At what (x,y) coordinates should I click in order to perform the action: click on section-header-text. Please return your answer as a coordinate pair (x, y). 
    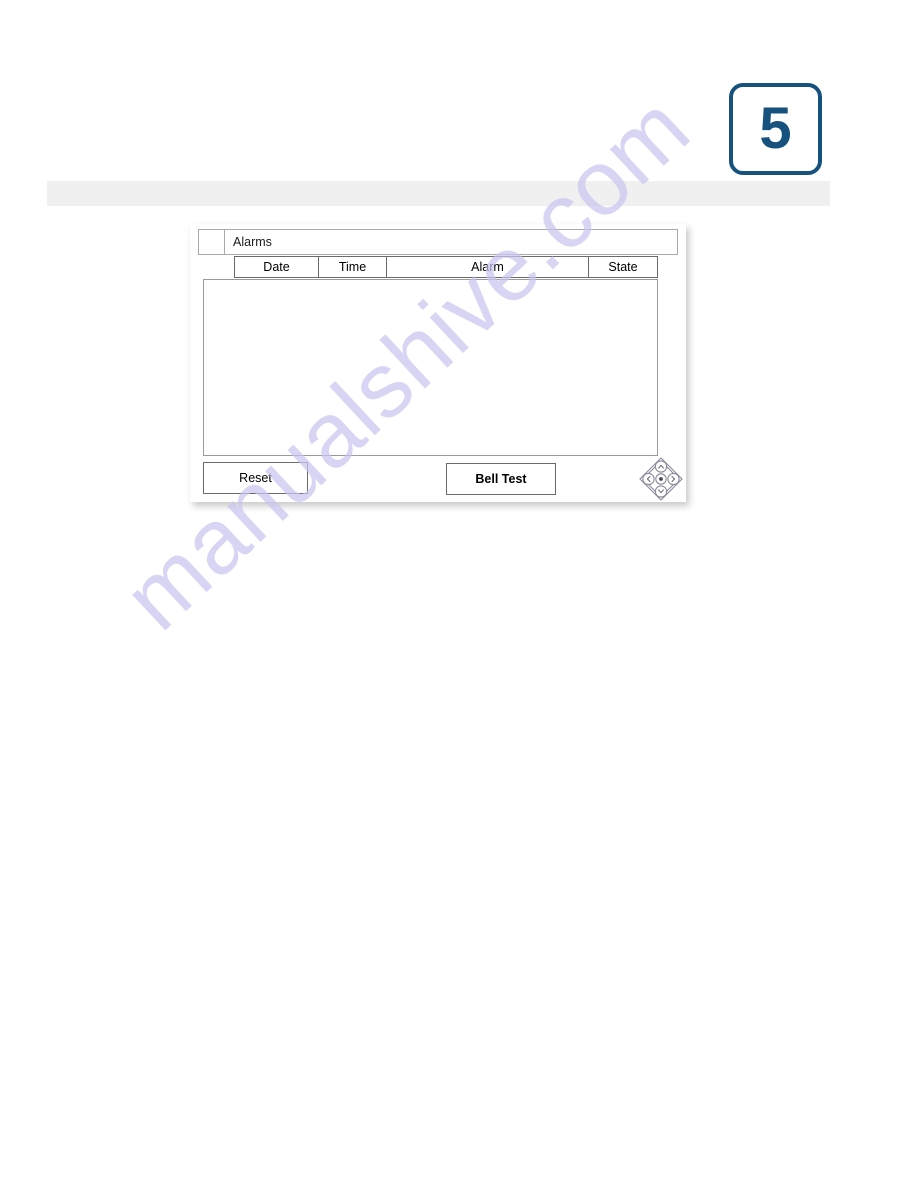
    Looking at the image, I should click on (438, 185).